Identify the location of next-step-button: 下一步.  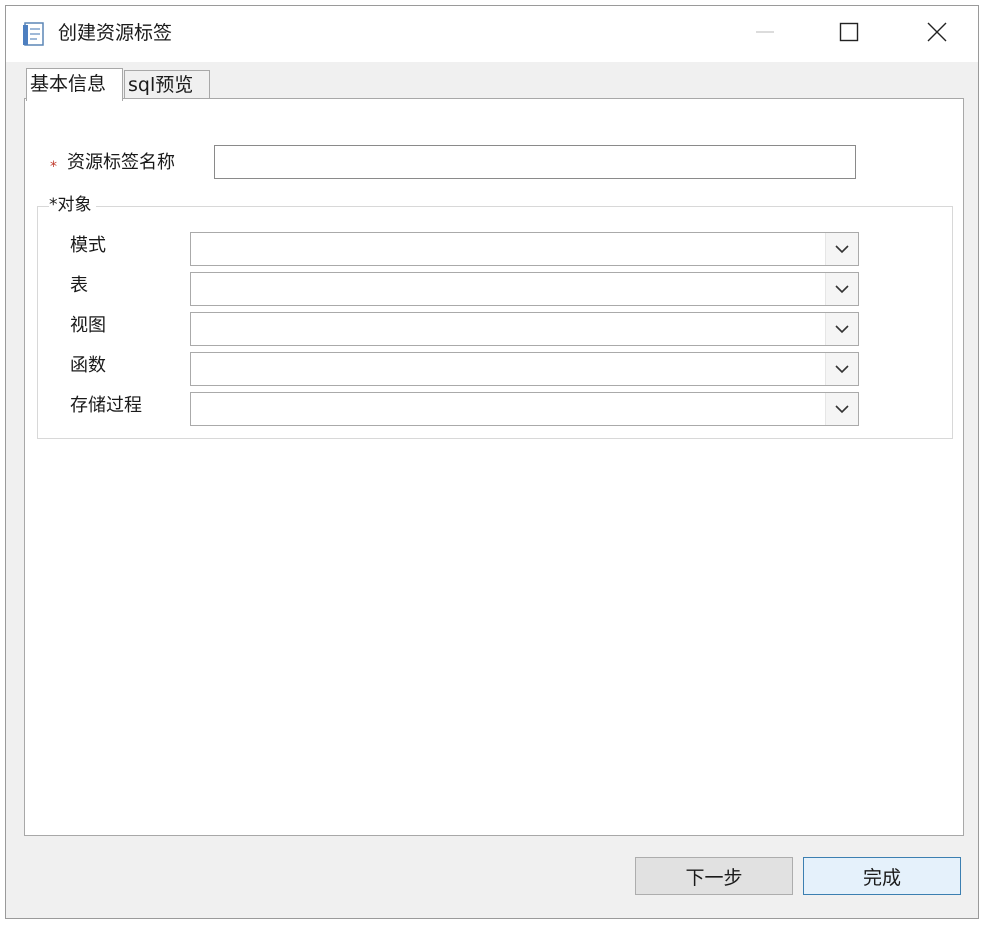
(714, 876).